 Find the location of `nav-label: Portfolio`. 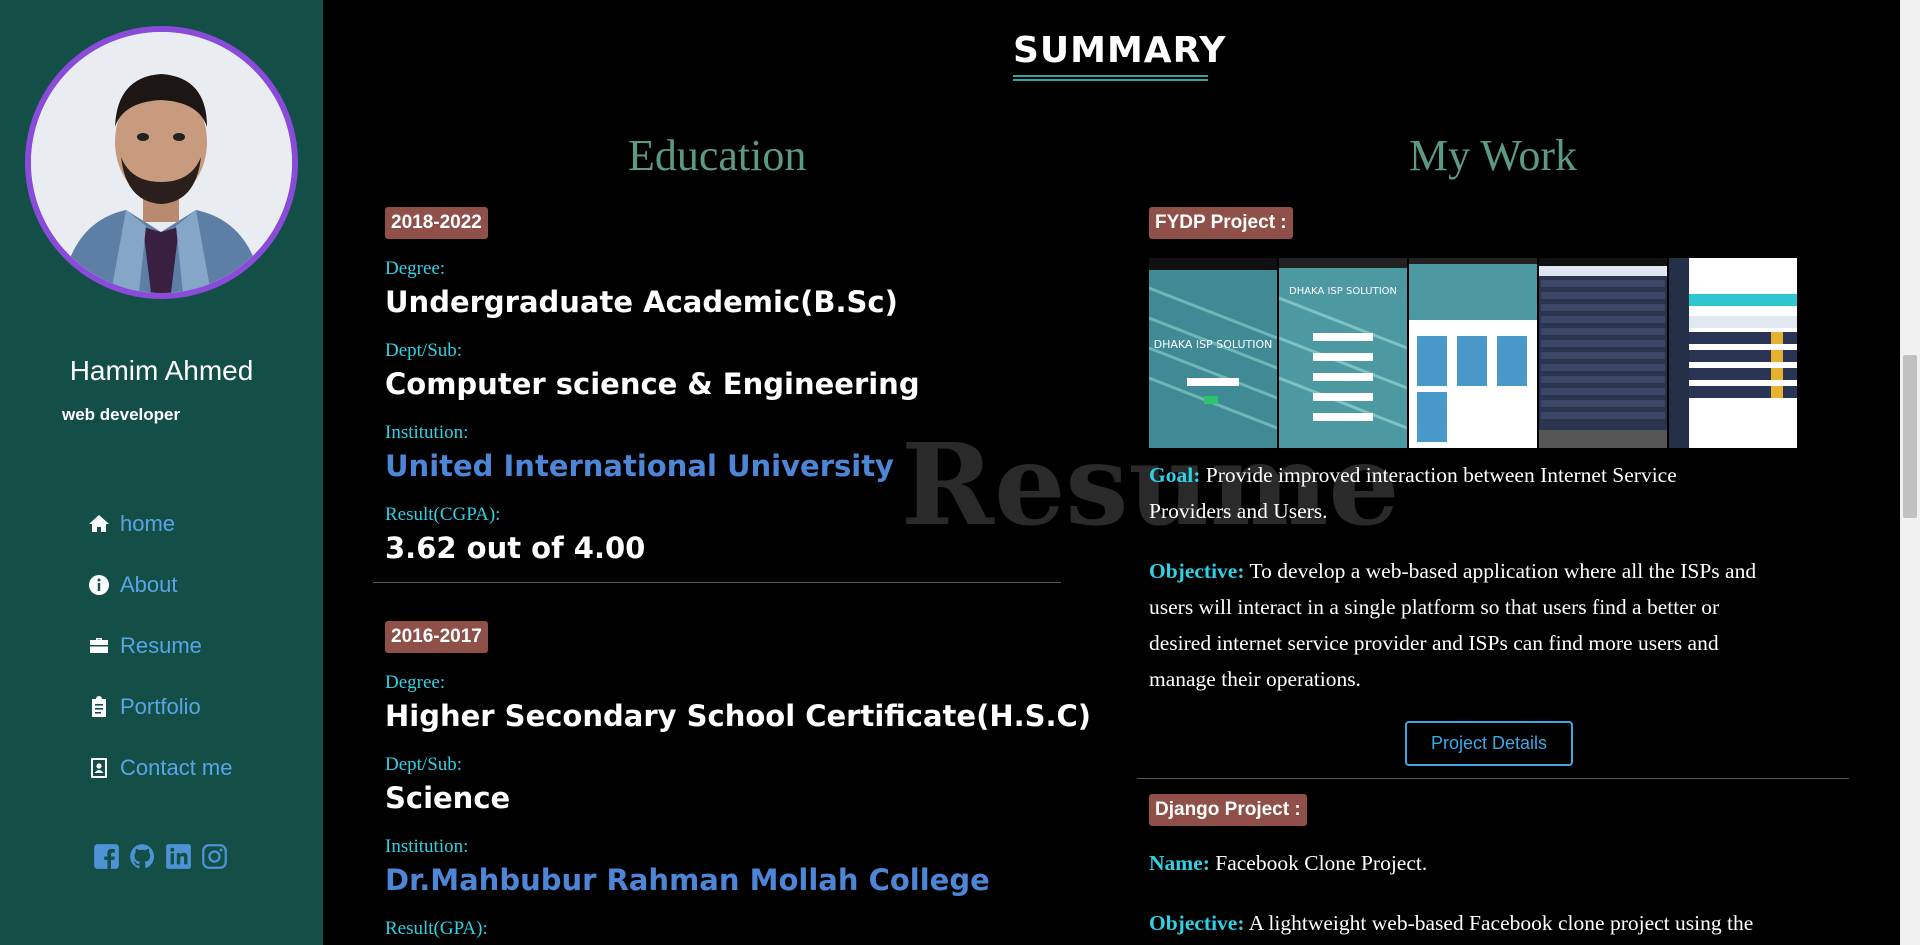

nav-label: Portfolio is located at coordinates (160, 706).